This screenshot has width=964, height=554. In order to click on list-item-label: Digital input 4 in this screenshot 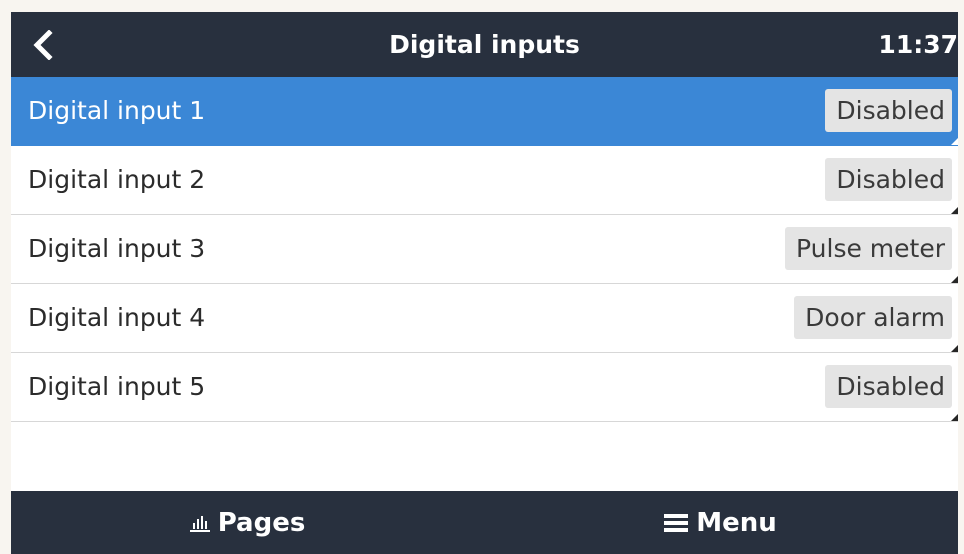, I will do `click(117, 317)`.